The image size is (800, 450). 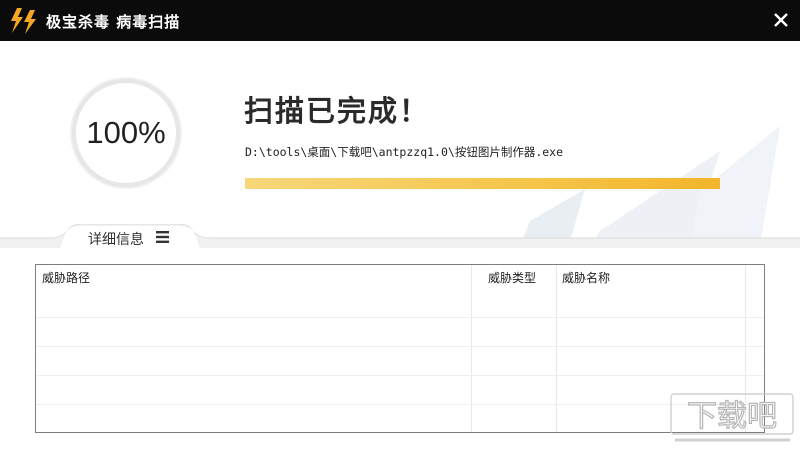 I want to click on current-file-path: D:\tools\桌面\下载吧\antpzzq1.0\按钮图片制作器.exe, so click(x=404, y=152).